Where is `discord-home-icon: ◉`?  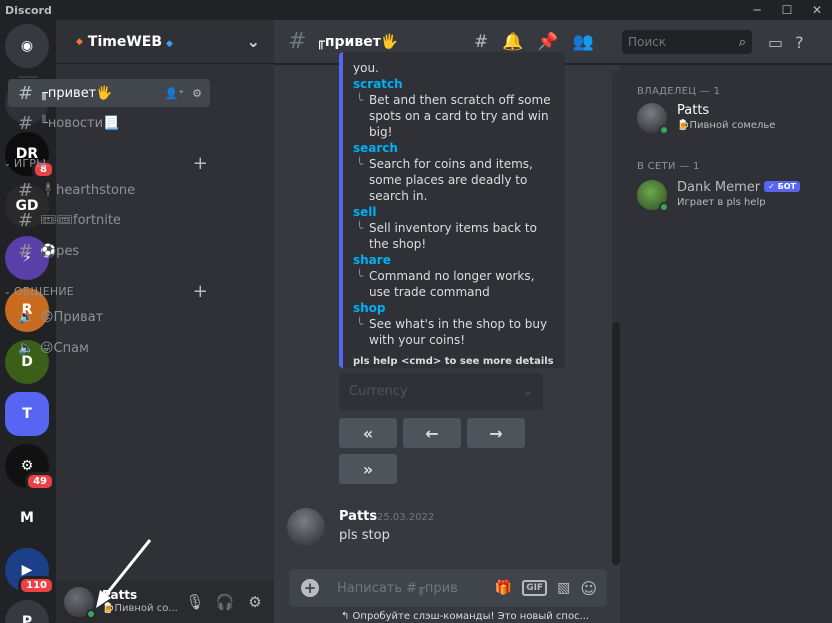
discord-home-icon: ◉ is located at coordinates (27, 46).